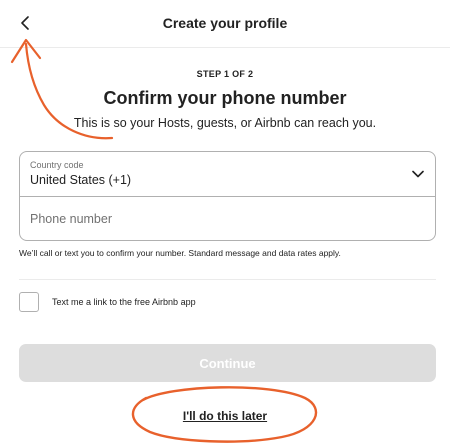  I want to click on app-link-checkbox-label: Text me a link to the free Airbnb app, so click(124, 302).